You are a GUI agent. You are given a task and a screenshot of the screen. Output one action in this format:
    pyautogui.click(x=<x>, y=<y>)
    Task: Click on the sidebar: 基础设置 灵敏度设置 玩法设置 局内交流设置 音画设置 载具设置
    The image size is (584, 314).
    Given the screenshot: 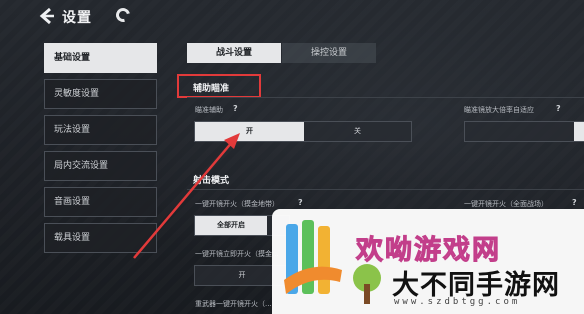 What is the action you would take?
    pyautogui.click(x=100, y=151)
    